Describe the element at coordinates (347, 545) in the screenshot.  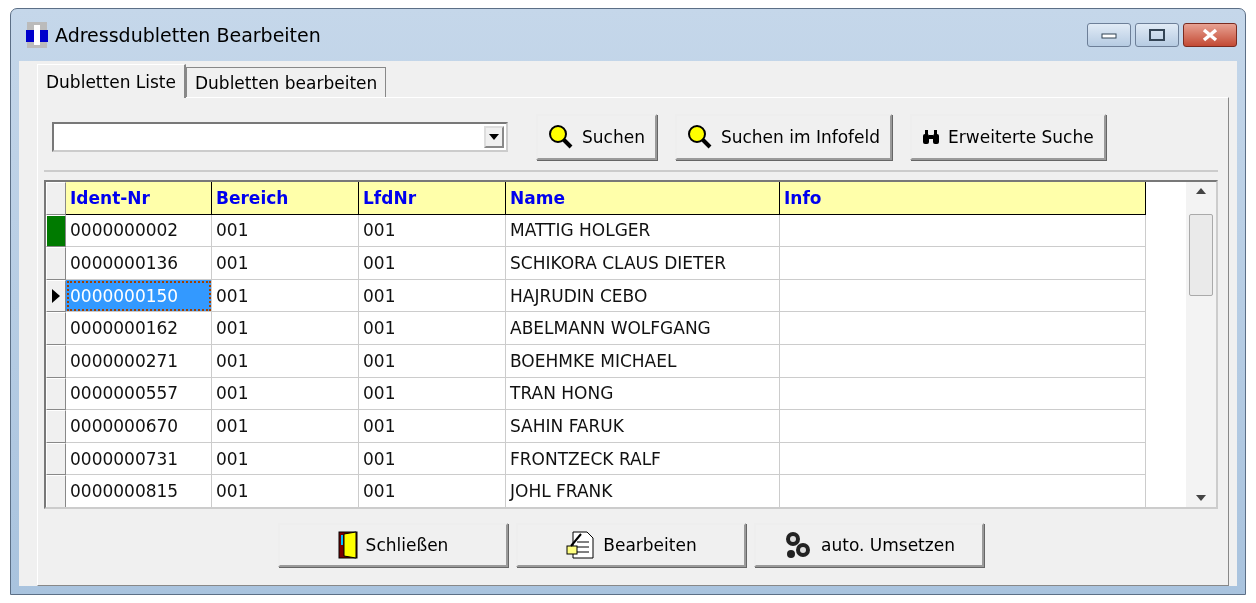
I see `door-icon` at that location.